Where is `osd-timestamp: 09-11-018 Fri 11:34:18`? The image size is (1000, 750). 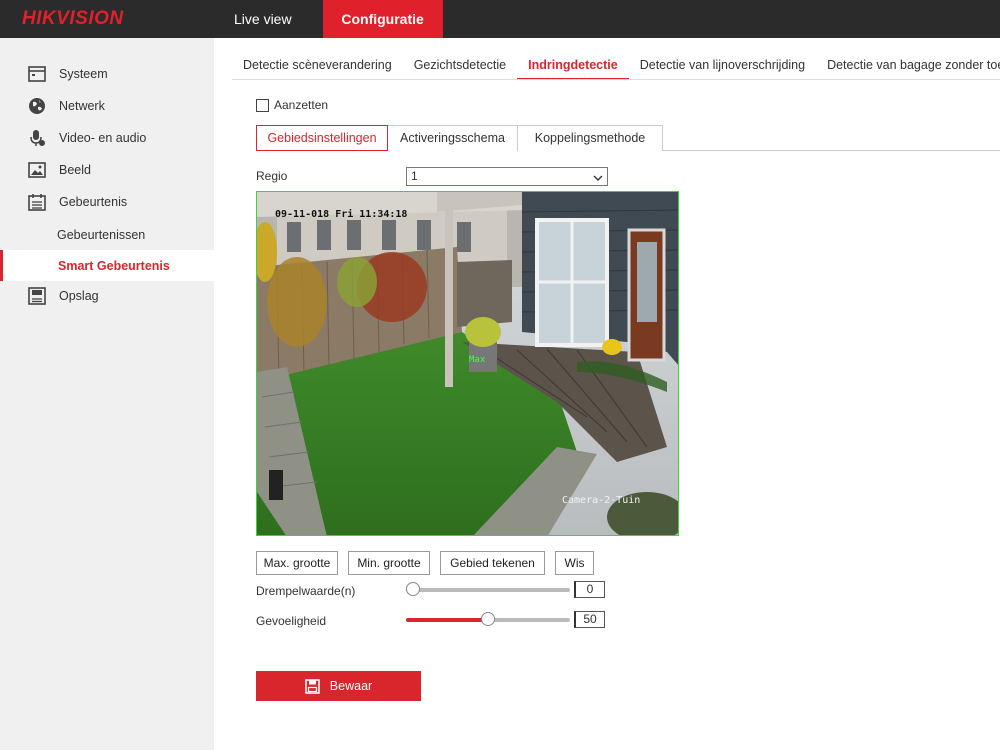 osd-timestamp: 09-11-018 Fri 11:34:18 is located at coordinates (341, 214).